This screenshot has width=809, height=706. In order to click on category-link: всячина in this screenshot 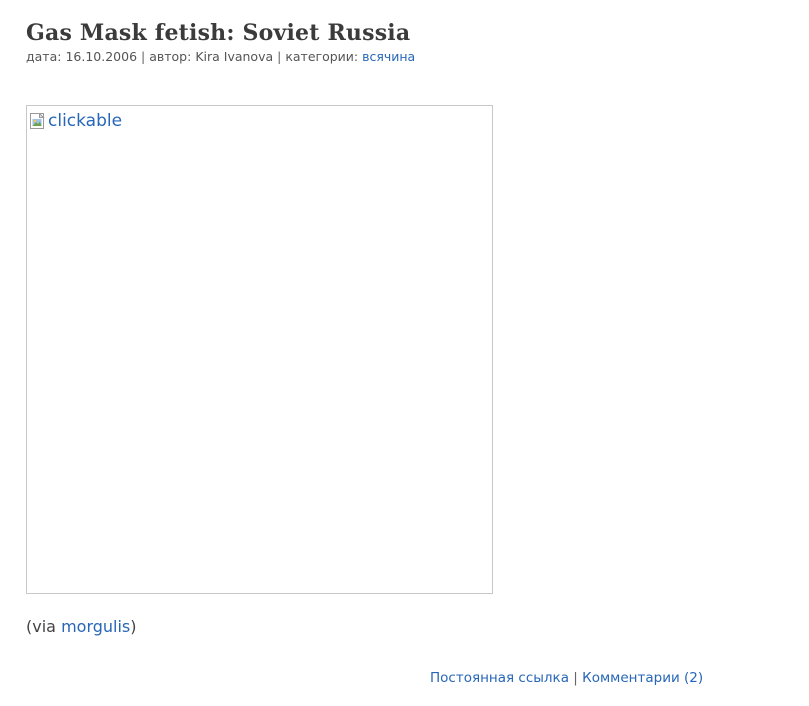, I will do `click(388, 56)`.